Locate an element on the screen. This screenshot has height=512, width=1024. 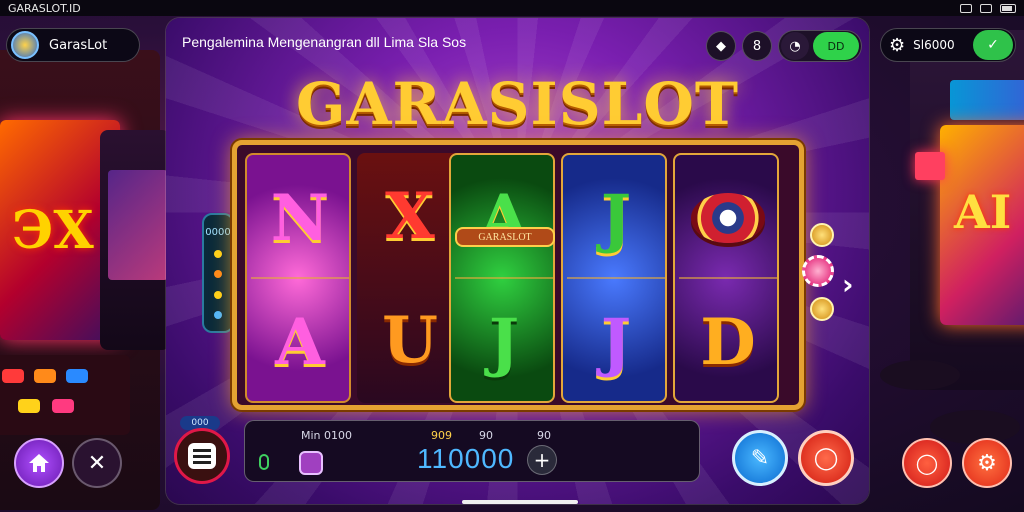
side-meter: 0000 is located at coordinates (218, 273).